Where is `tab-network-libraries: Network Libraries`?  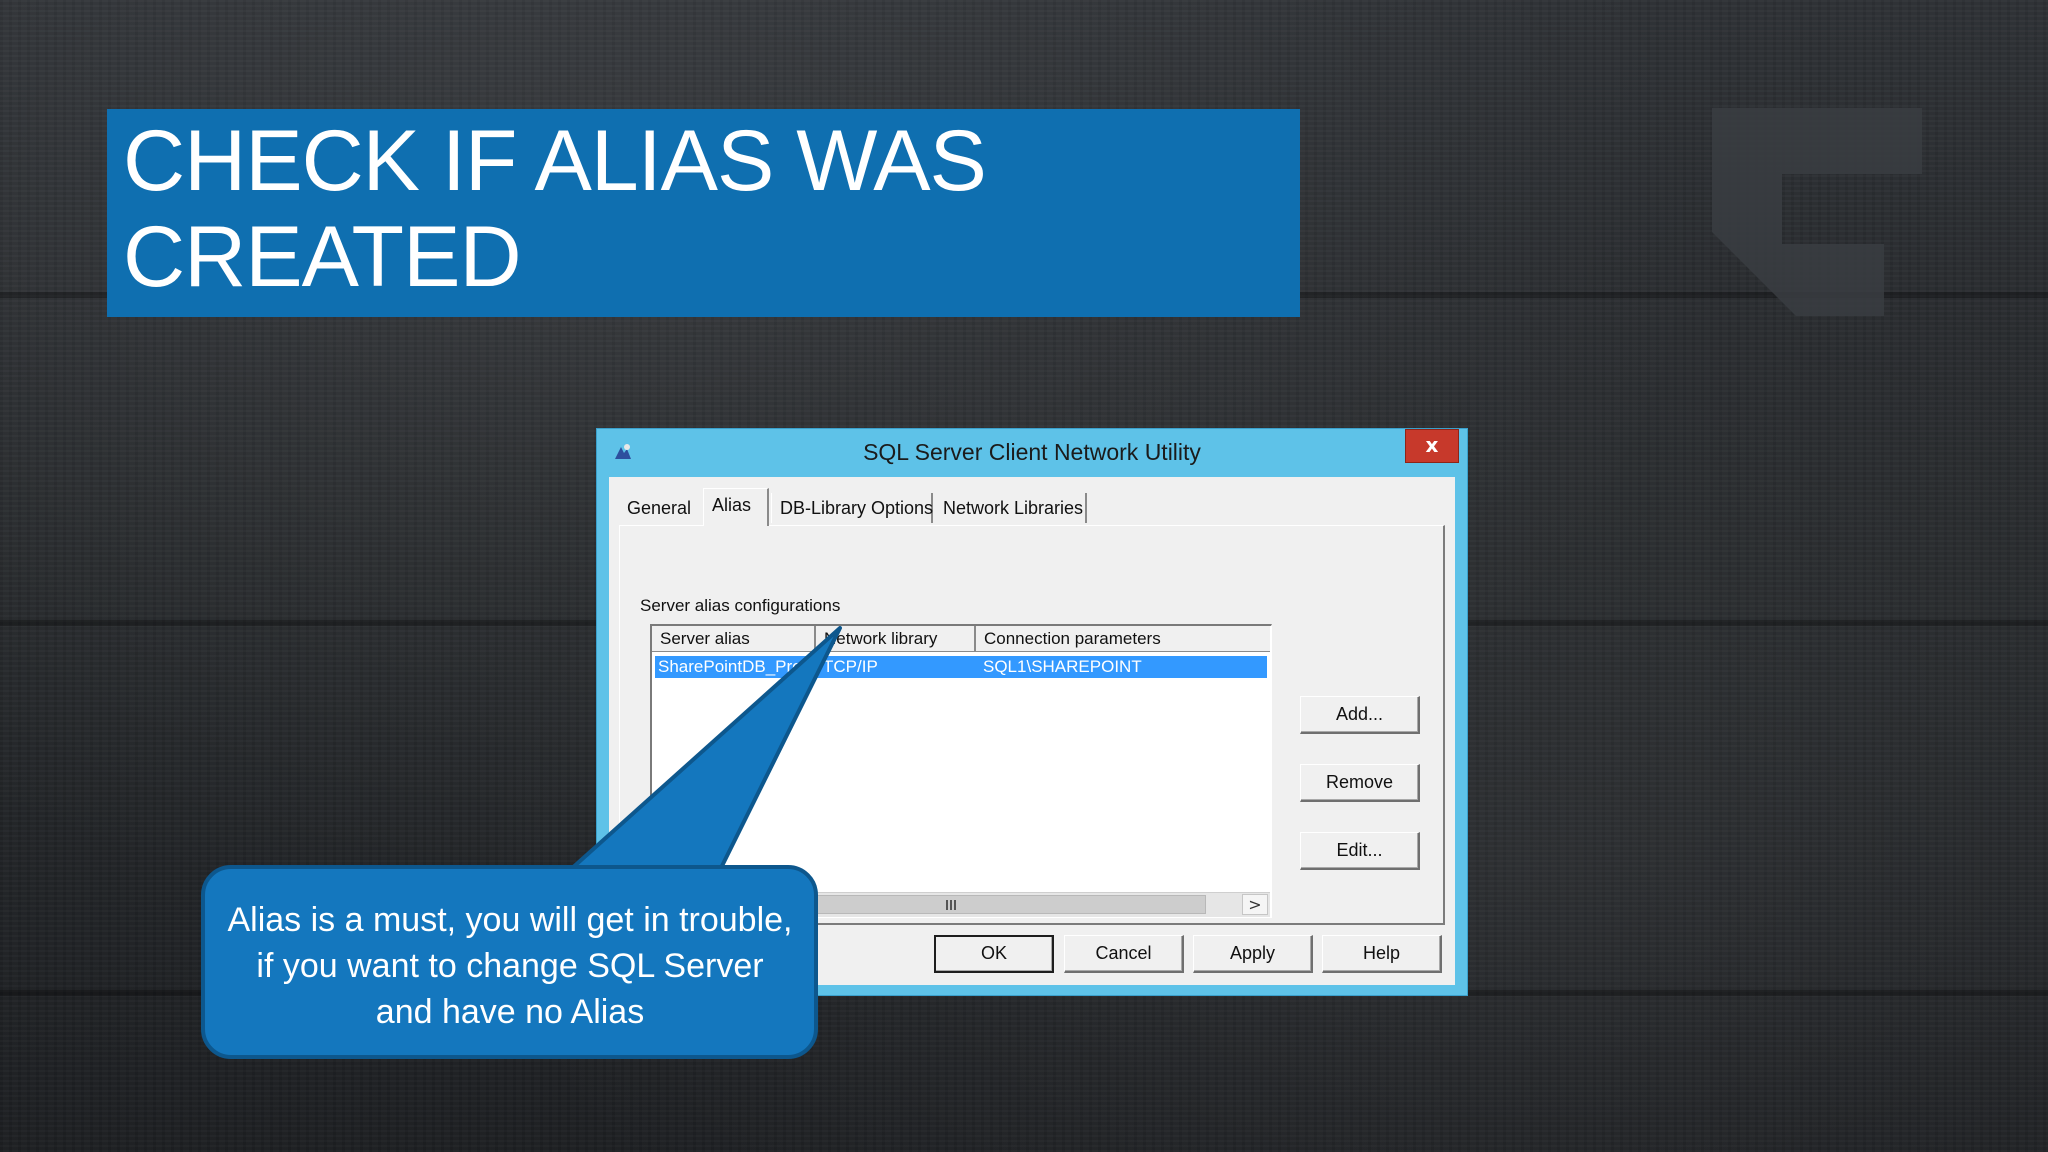 tab-network-libraries: Network Libraries is located at coordinates (1011, 508).